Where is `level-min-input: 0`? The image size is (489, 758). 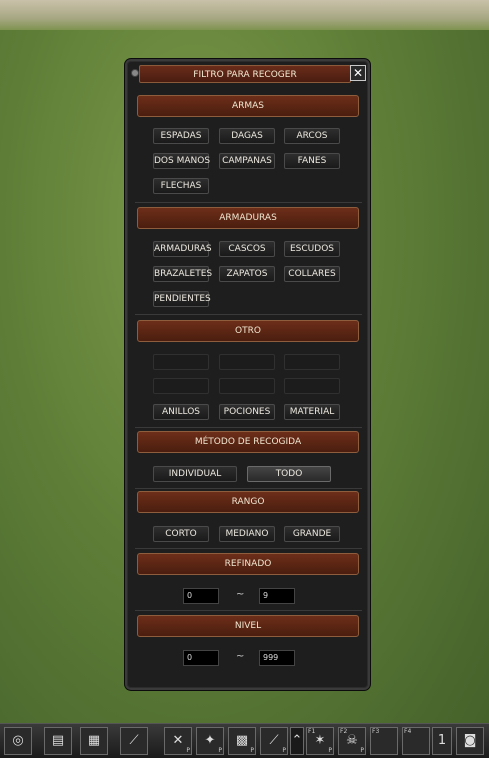
level-min-input: 0 is located at coordinates (201, 658).